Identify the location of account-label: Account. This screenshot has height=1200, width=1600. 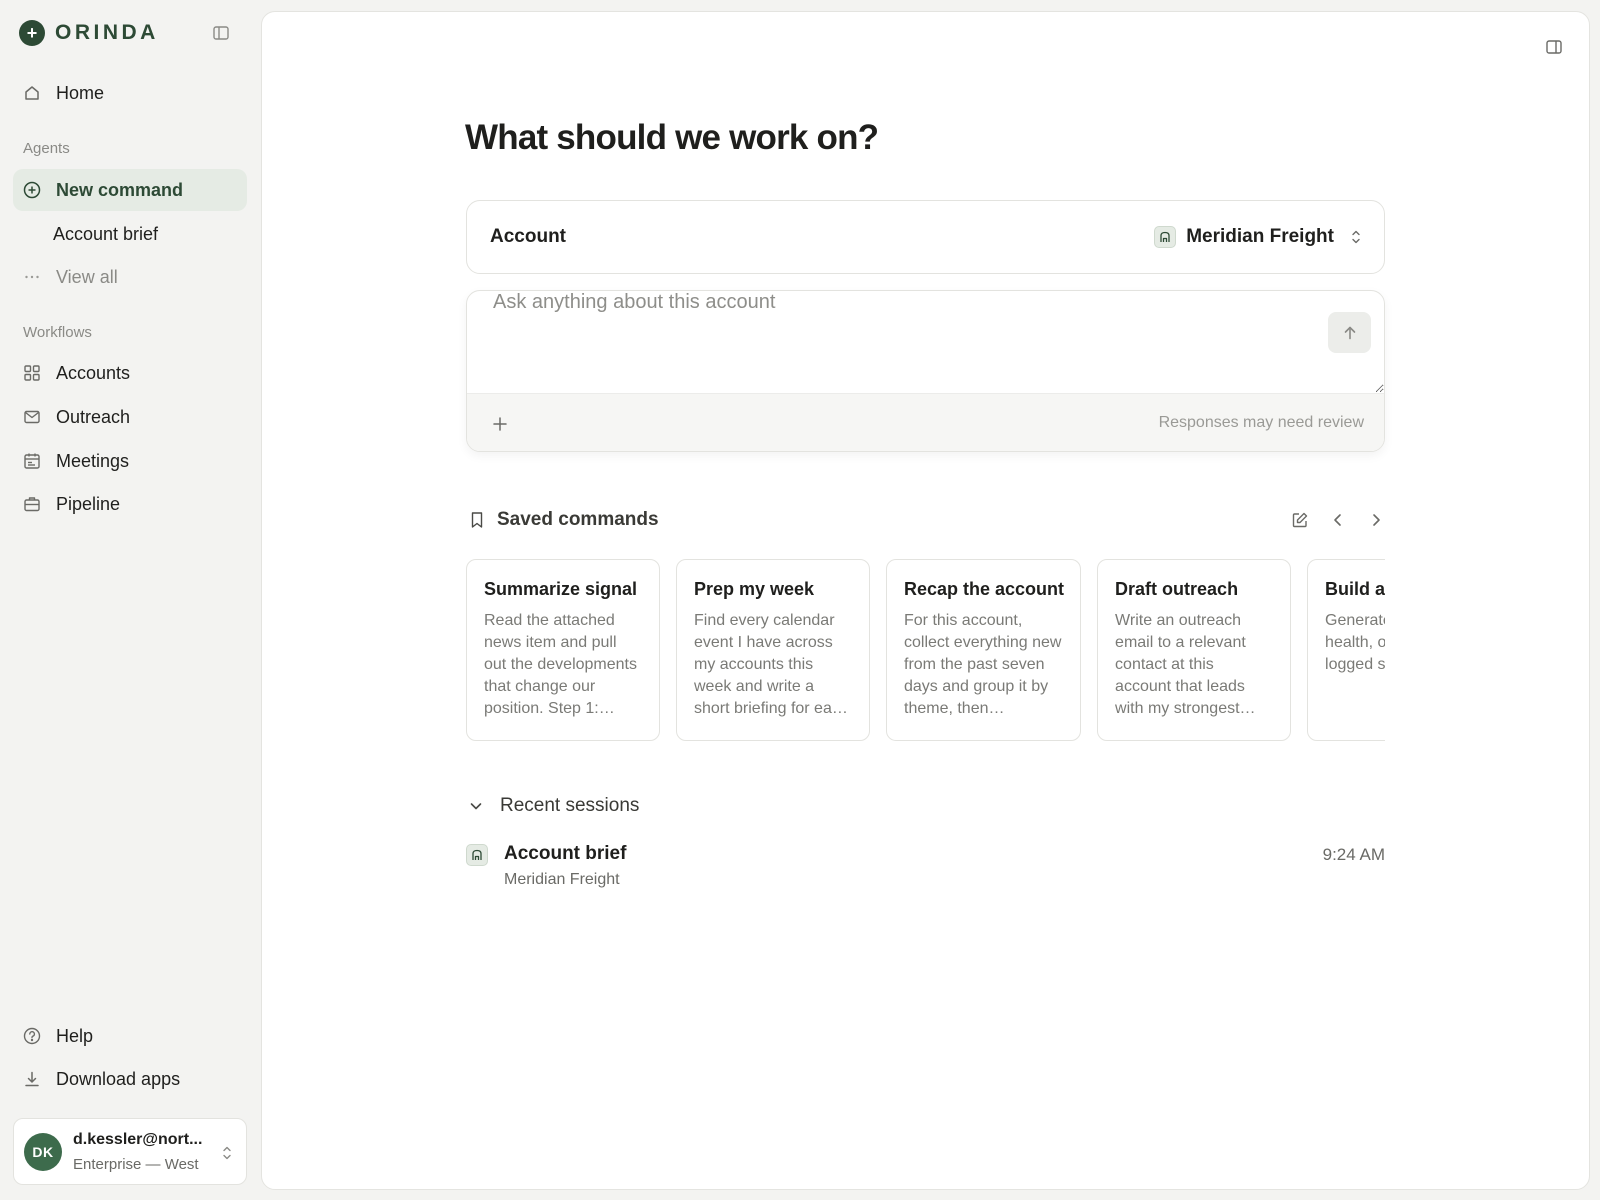
(528, 236).